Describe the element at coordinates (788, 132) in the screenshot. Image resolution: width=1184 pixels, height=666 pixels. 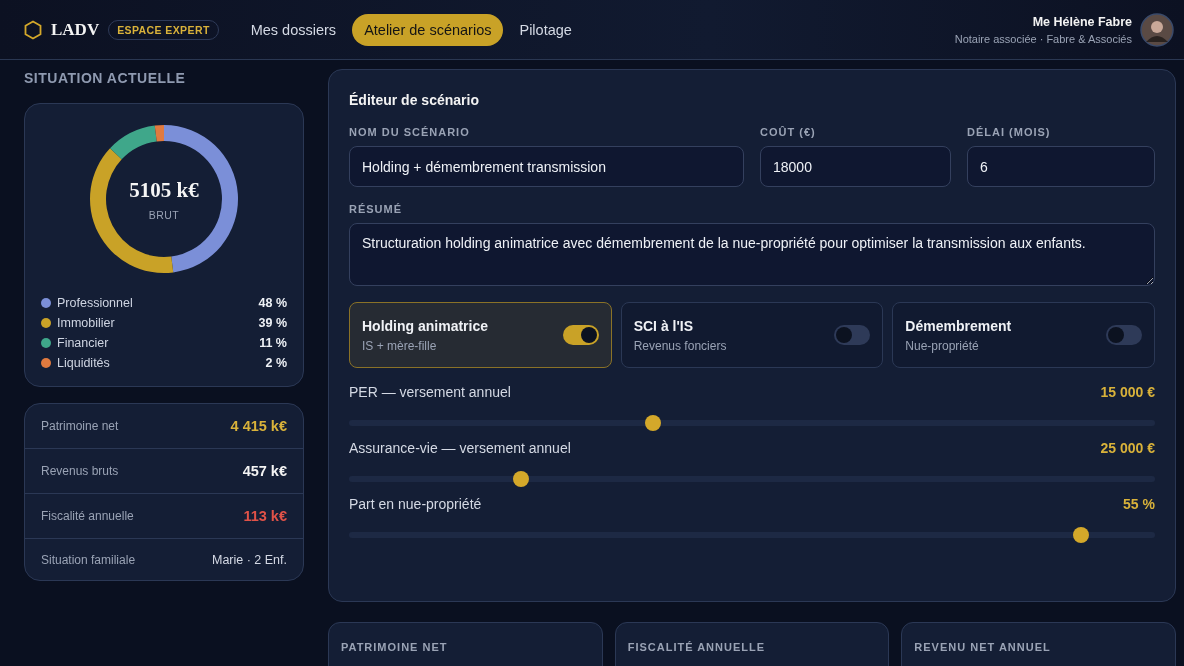
I see `field-label: COÛT (€)` at that location.